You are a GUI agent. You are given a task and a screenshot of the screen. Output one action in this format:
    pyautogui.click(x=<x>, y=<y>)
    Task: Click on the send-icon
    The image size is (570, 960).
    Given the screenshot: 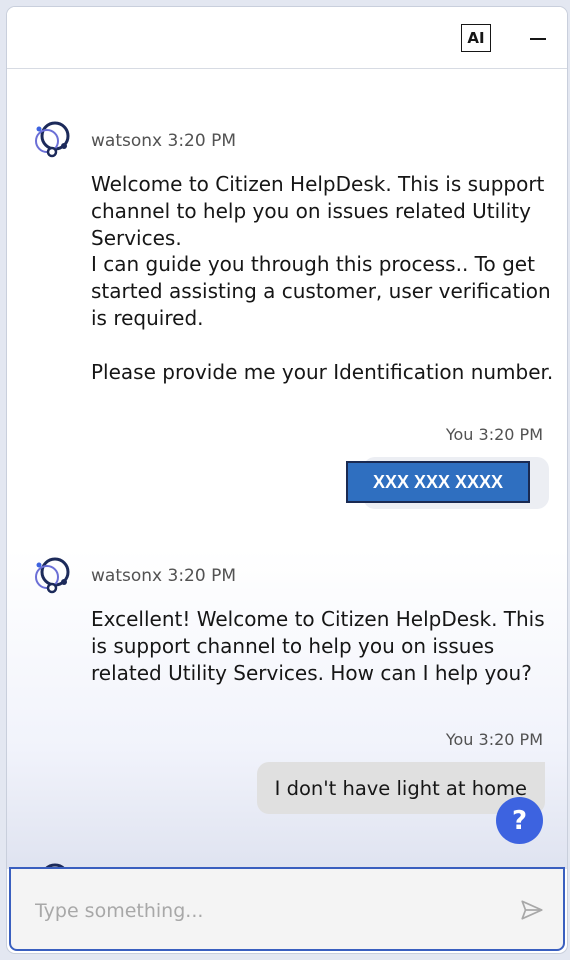 What is the action you would take?
    pyautogui.click(x=532, y=910)
    